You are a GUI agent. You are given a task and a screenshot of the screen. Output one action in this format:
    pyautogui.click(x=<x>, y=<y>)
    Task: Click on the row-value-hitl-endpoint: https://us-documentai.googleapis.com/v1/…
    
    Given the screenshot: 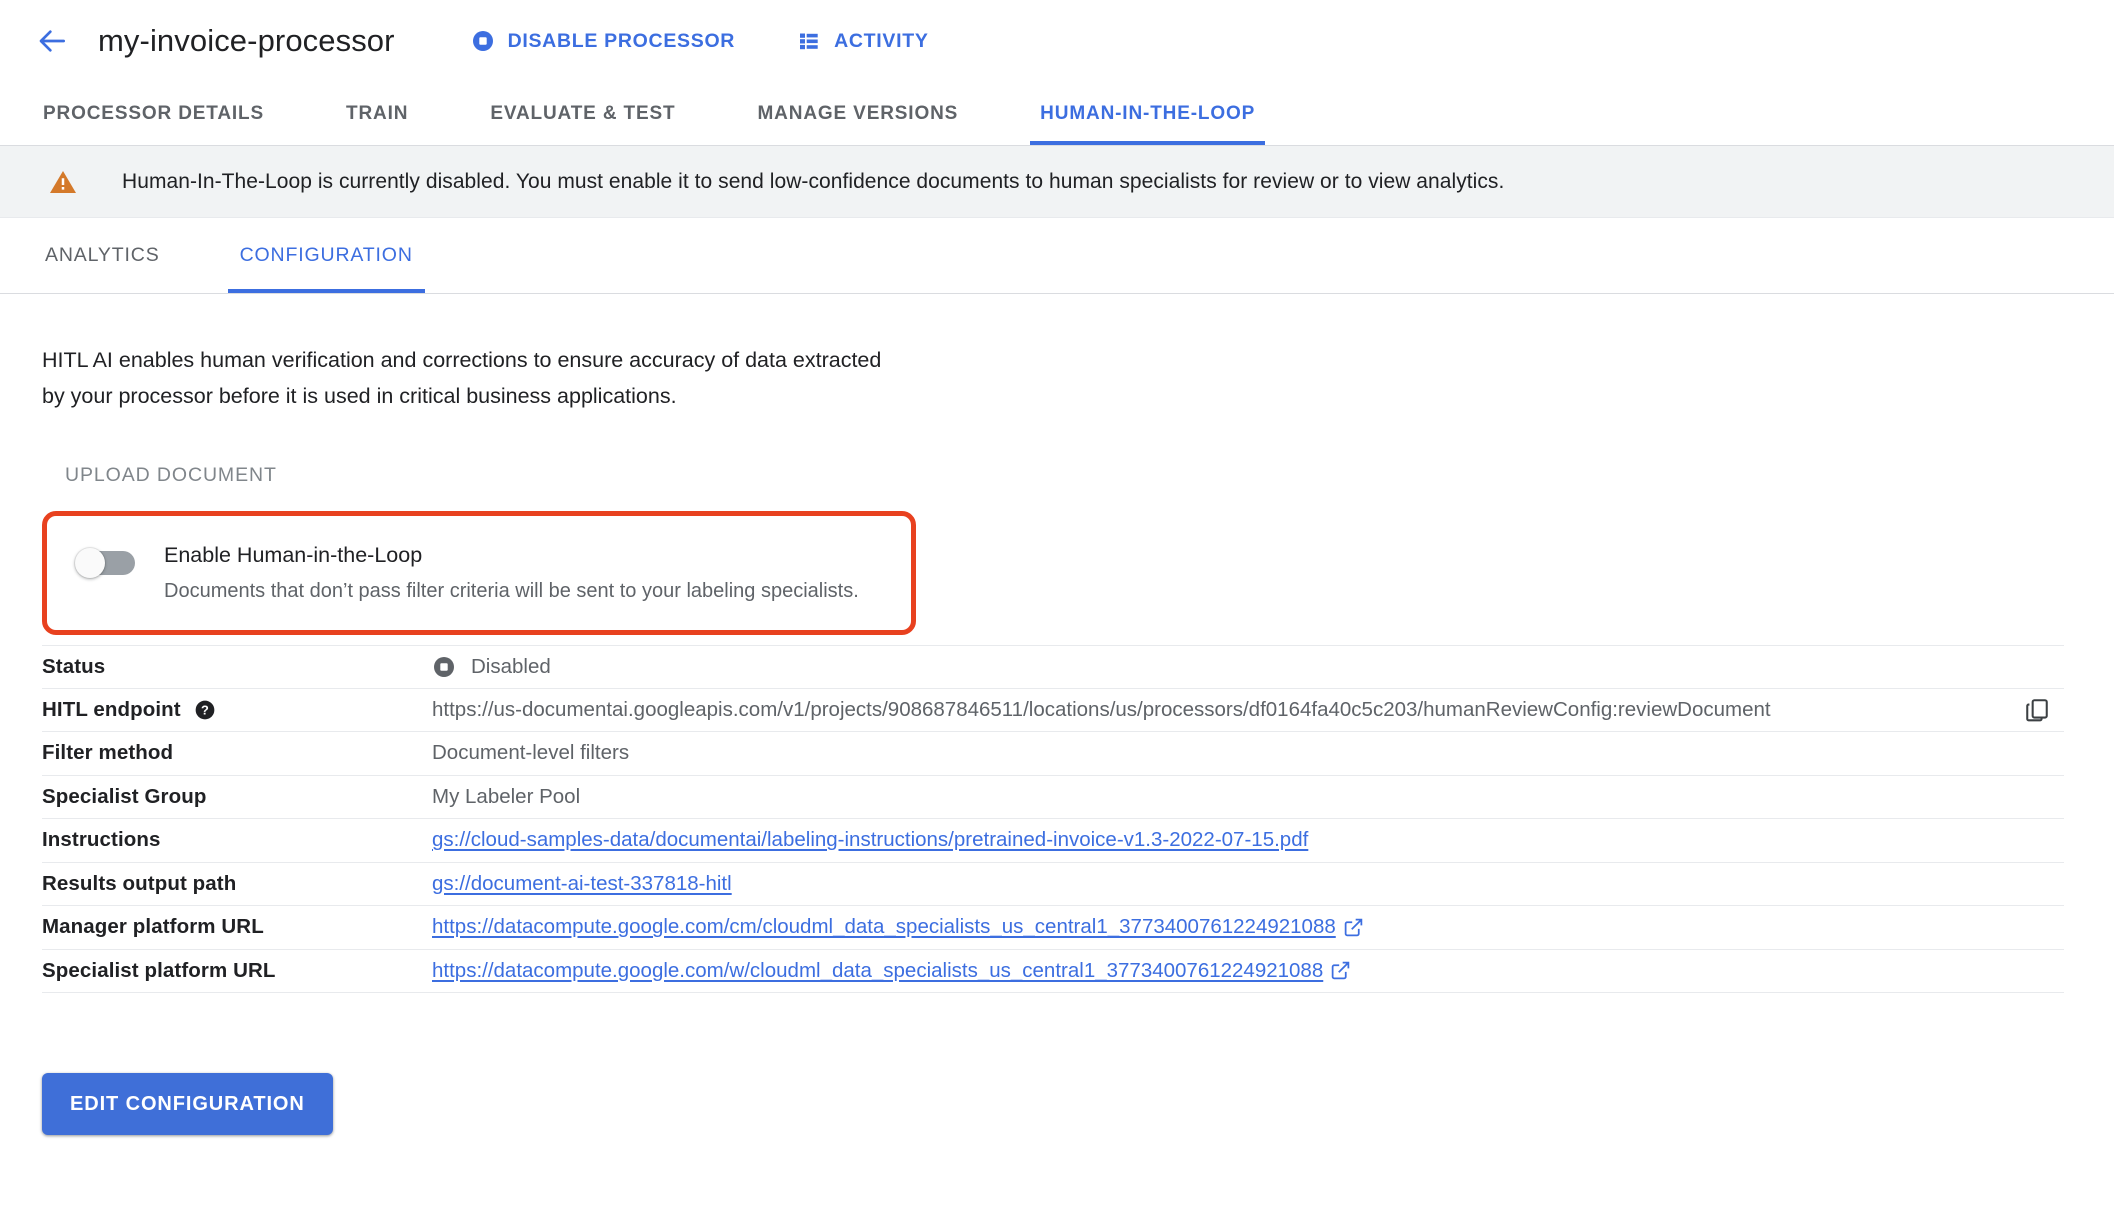 What is the action you would take?
    pyautogui.click(x=1248, y=710)
    